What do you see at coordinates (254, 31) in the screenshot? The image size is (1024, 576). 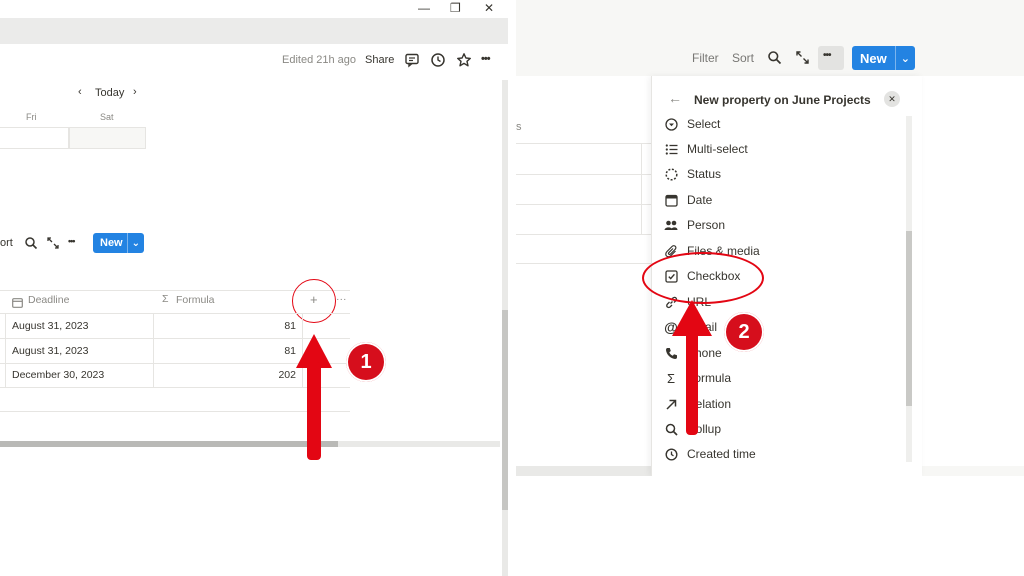 I see `tab-strip` at bounding box center [254, 31].